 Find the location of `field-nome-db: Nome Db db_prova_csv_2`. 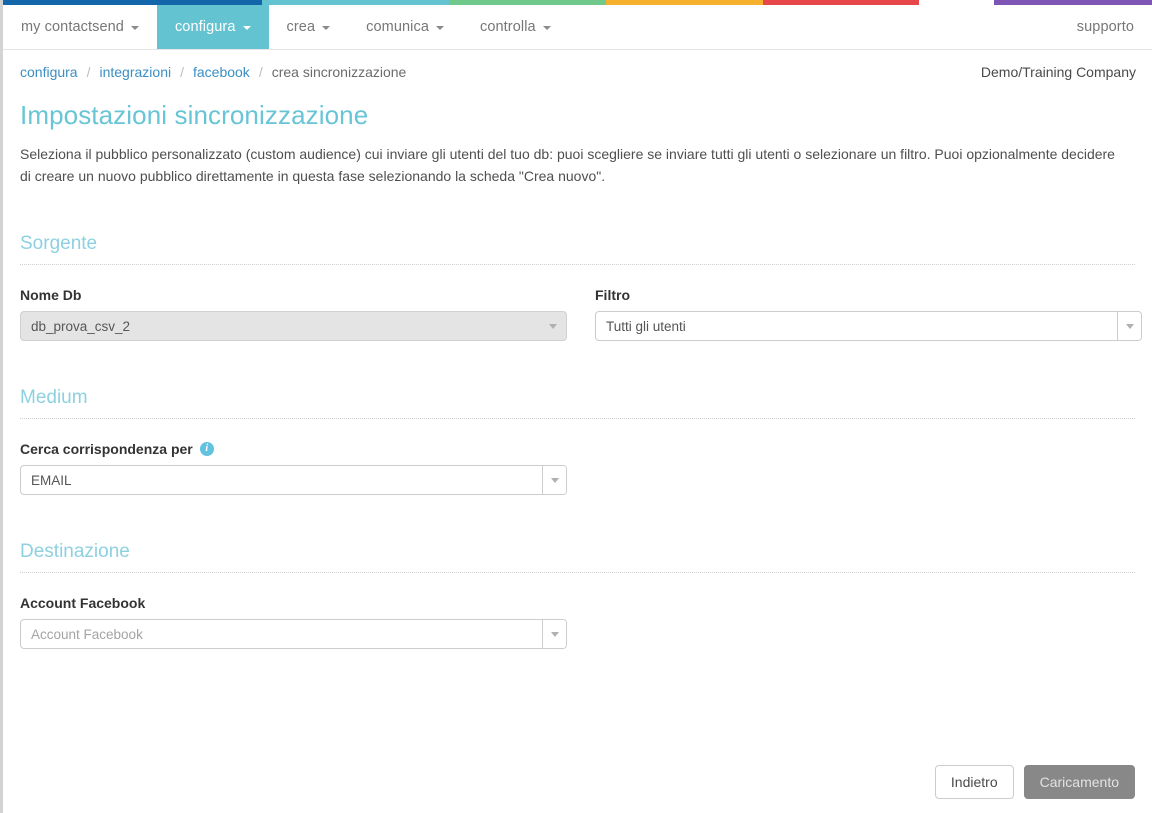

field-nome-db: Nome Db db_prova_csv_2 is located at coordinates (293, 314).